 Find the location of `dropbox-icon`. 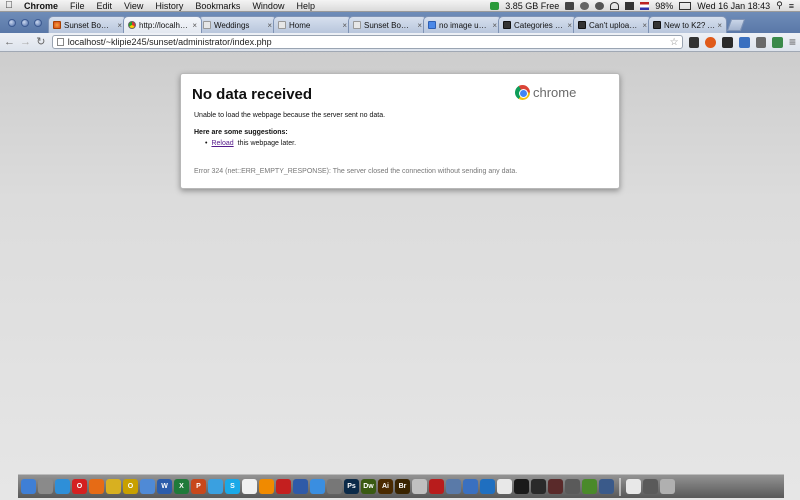

dropbox-icon is located at coordinates (570, 5).